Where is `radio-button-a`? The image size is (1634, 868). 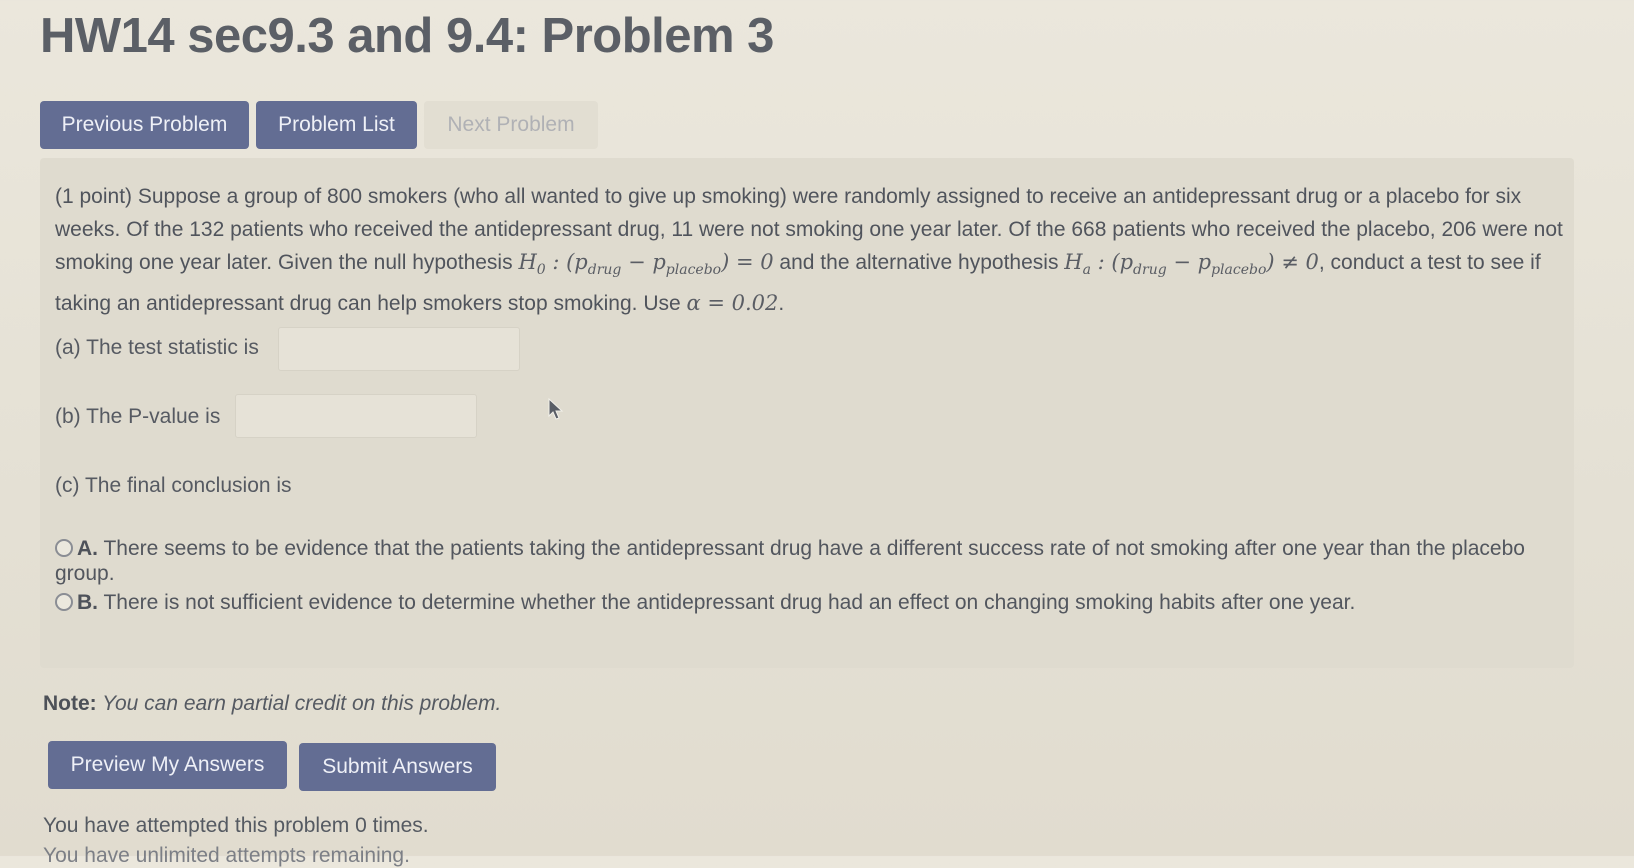
radio-button-a is located at coordinates (64, 548).